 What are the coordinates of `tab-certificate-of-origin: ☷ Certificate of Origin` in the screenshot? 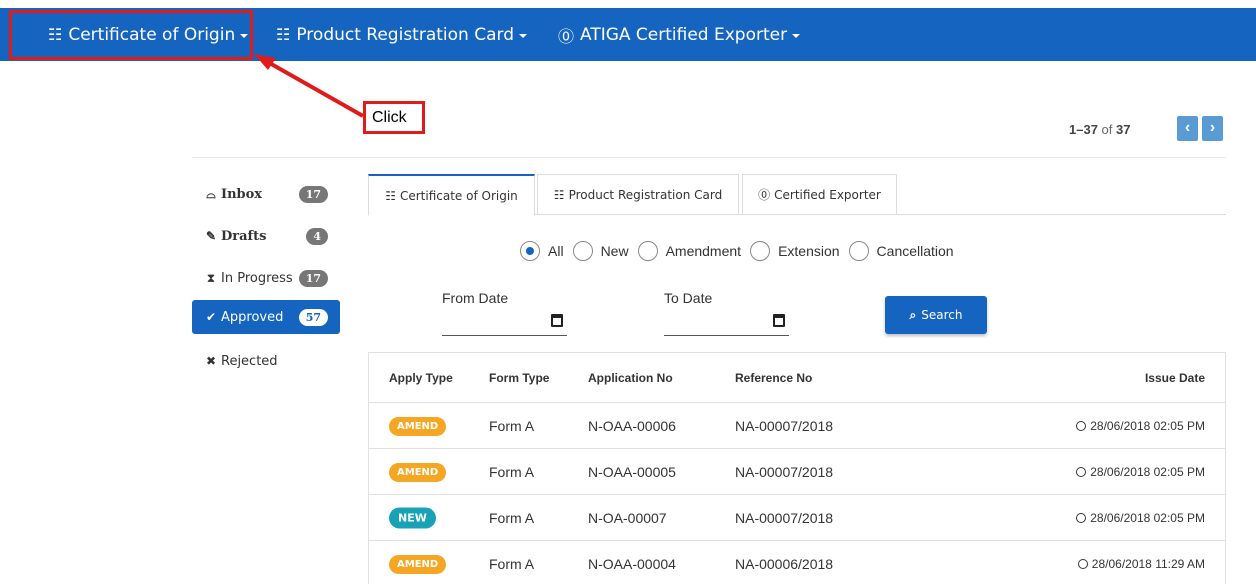 It's located at (451, 195).